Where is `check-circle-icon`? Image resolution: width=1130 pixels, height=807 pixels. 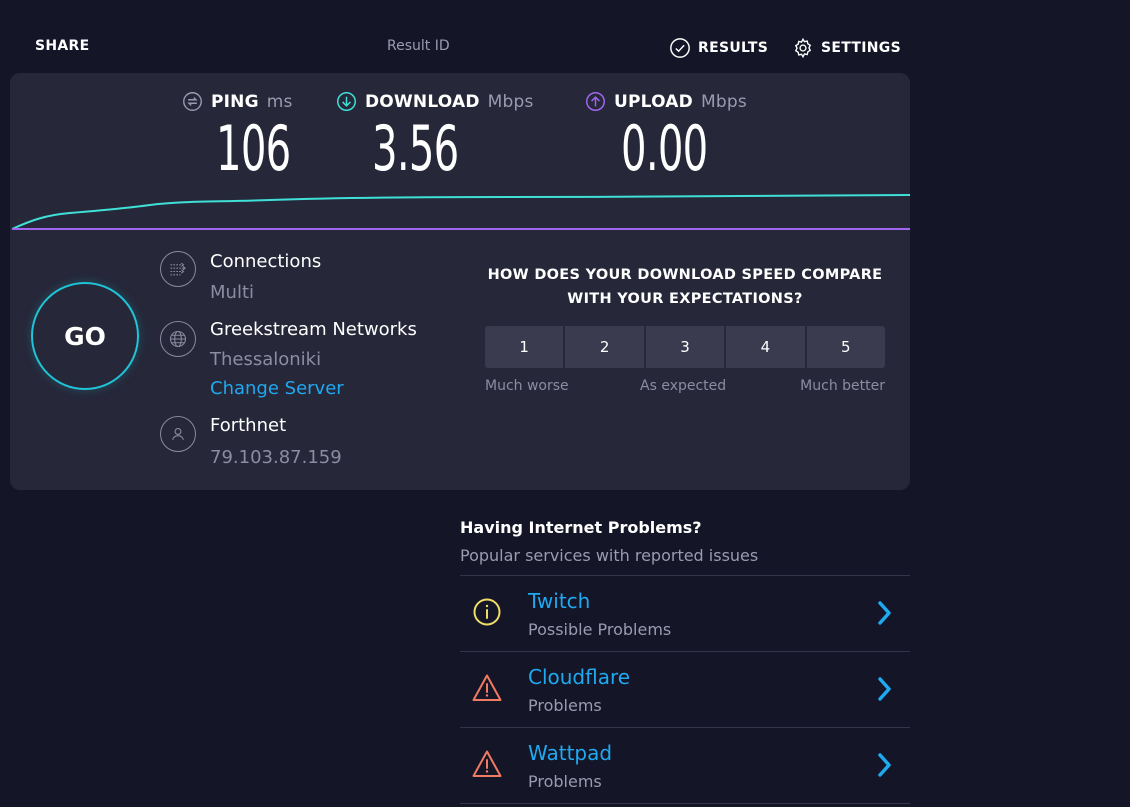 check-circle-icon is located at coordinates (680, 48).